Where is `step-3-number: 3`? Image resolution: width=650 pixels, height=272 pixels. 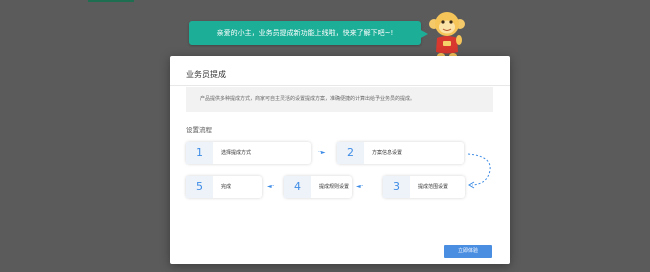
step-3-number: 3 is located at coordinates (396, 187).